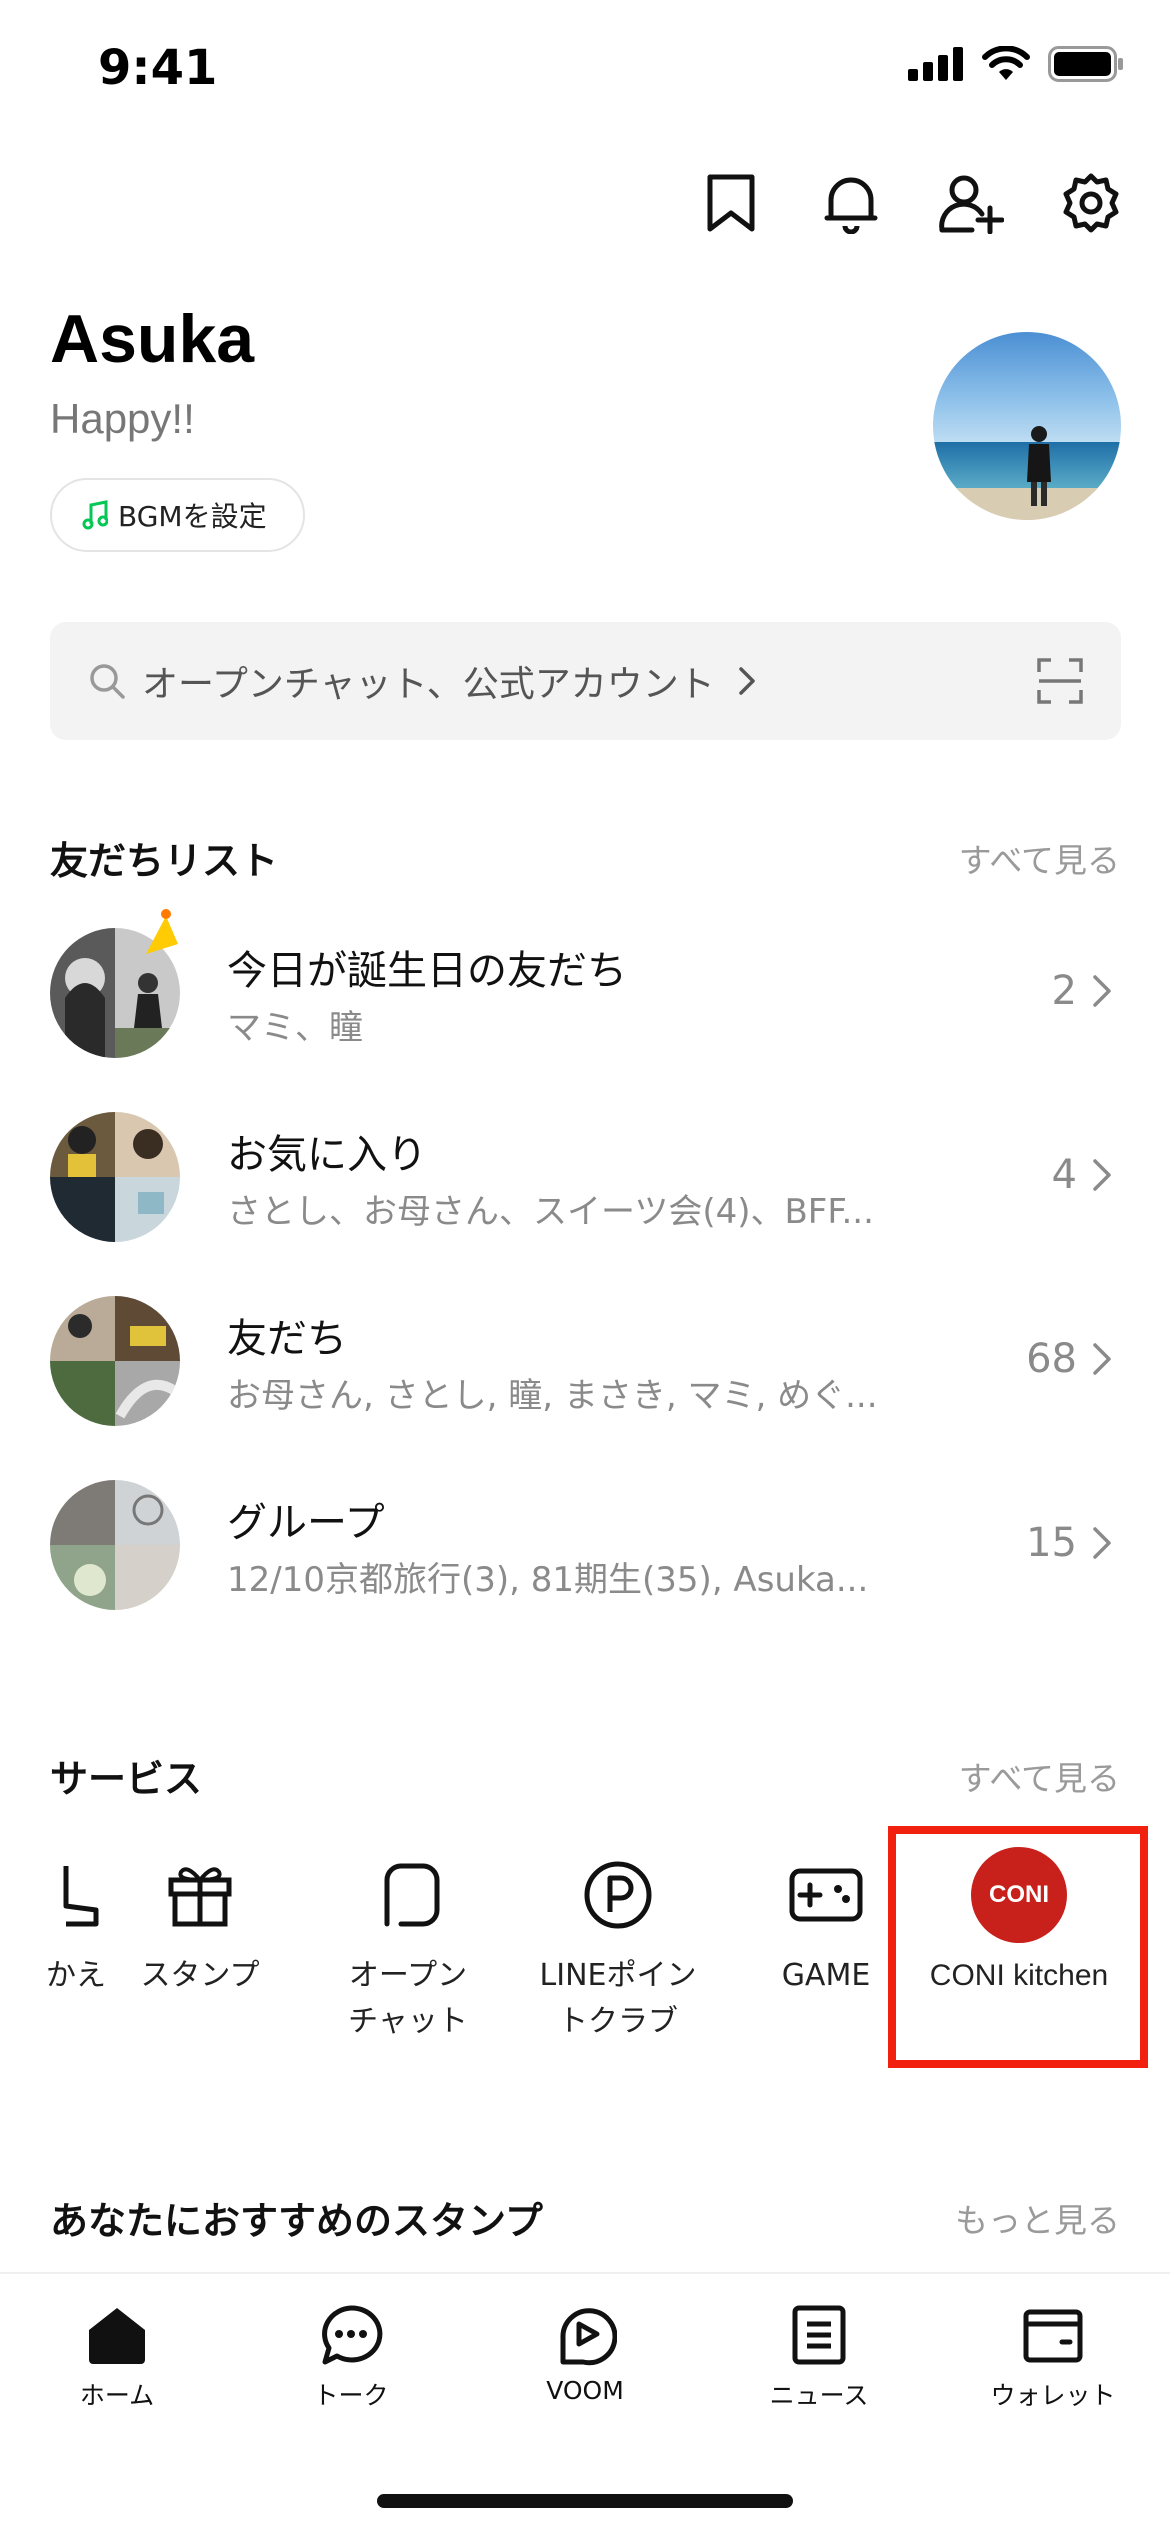 This screenshot has width=1170, height=2533. Describe the element at coordinates (351, 2395) in the screenshot. I see `nav-label: トーク` at that location.